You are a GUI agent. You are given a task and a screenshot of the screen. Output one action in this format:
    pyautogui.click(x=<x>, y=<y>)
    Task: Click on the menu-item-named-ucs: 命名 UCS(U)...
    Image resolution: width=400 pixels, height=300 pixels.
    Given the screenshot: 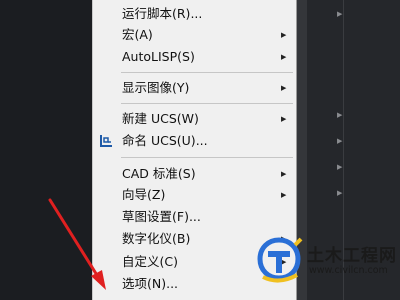 What is the action you would take?
    pyautogui.click(x=194, y=141)
    